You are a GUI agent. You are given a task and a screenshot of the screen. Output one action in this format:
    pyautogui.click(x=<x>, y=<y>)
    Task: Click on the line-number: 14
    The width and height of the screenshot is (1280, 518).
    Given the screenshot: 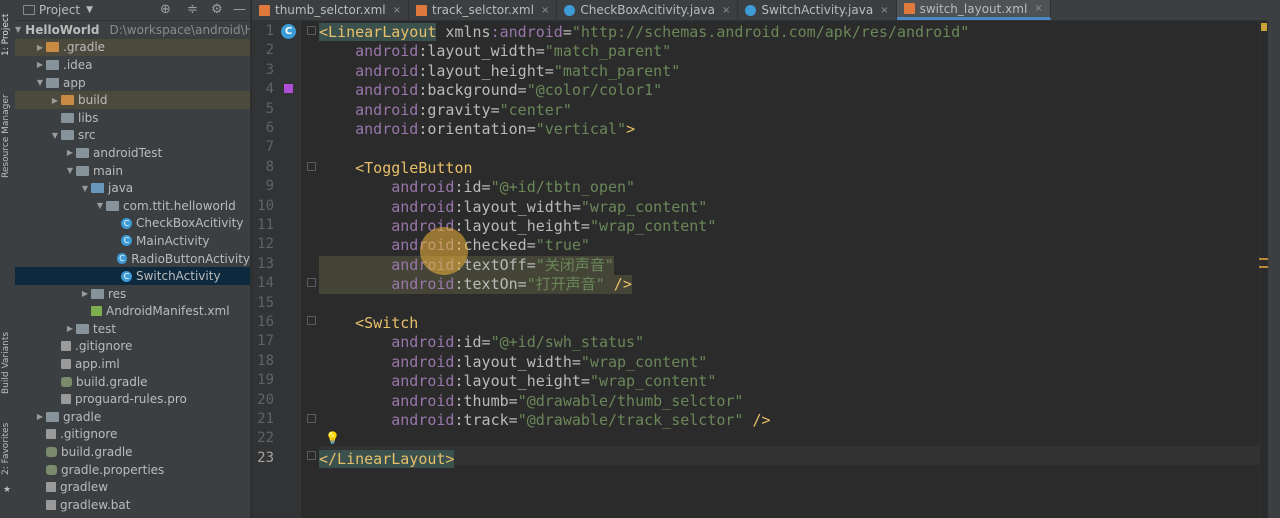 What is the action you would take?
    pyautogui.click(x=265, y=283)
    